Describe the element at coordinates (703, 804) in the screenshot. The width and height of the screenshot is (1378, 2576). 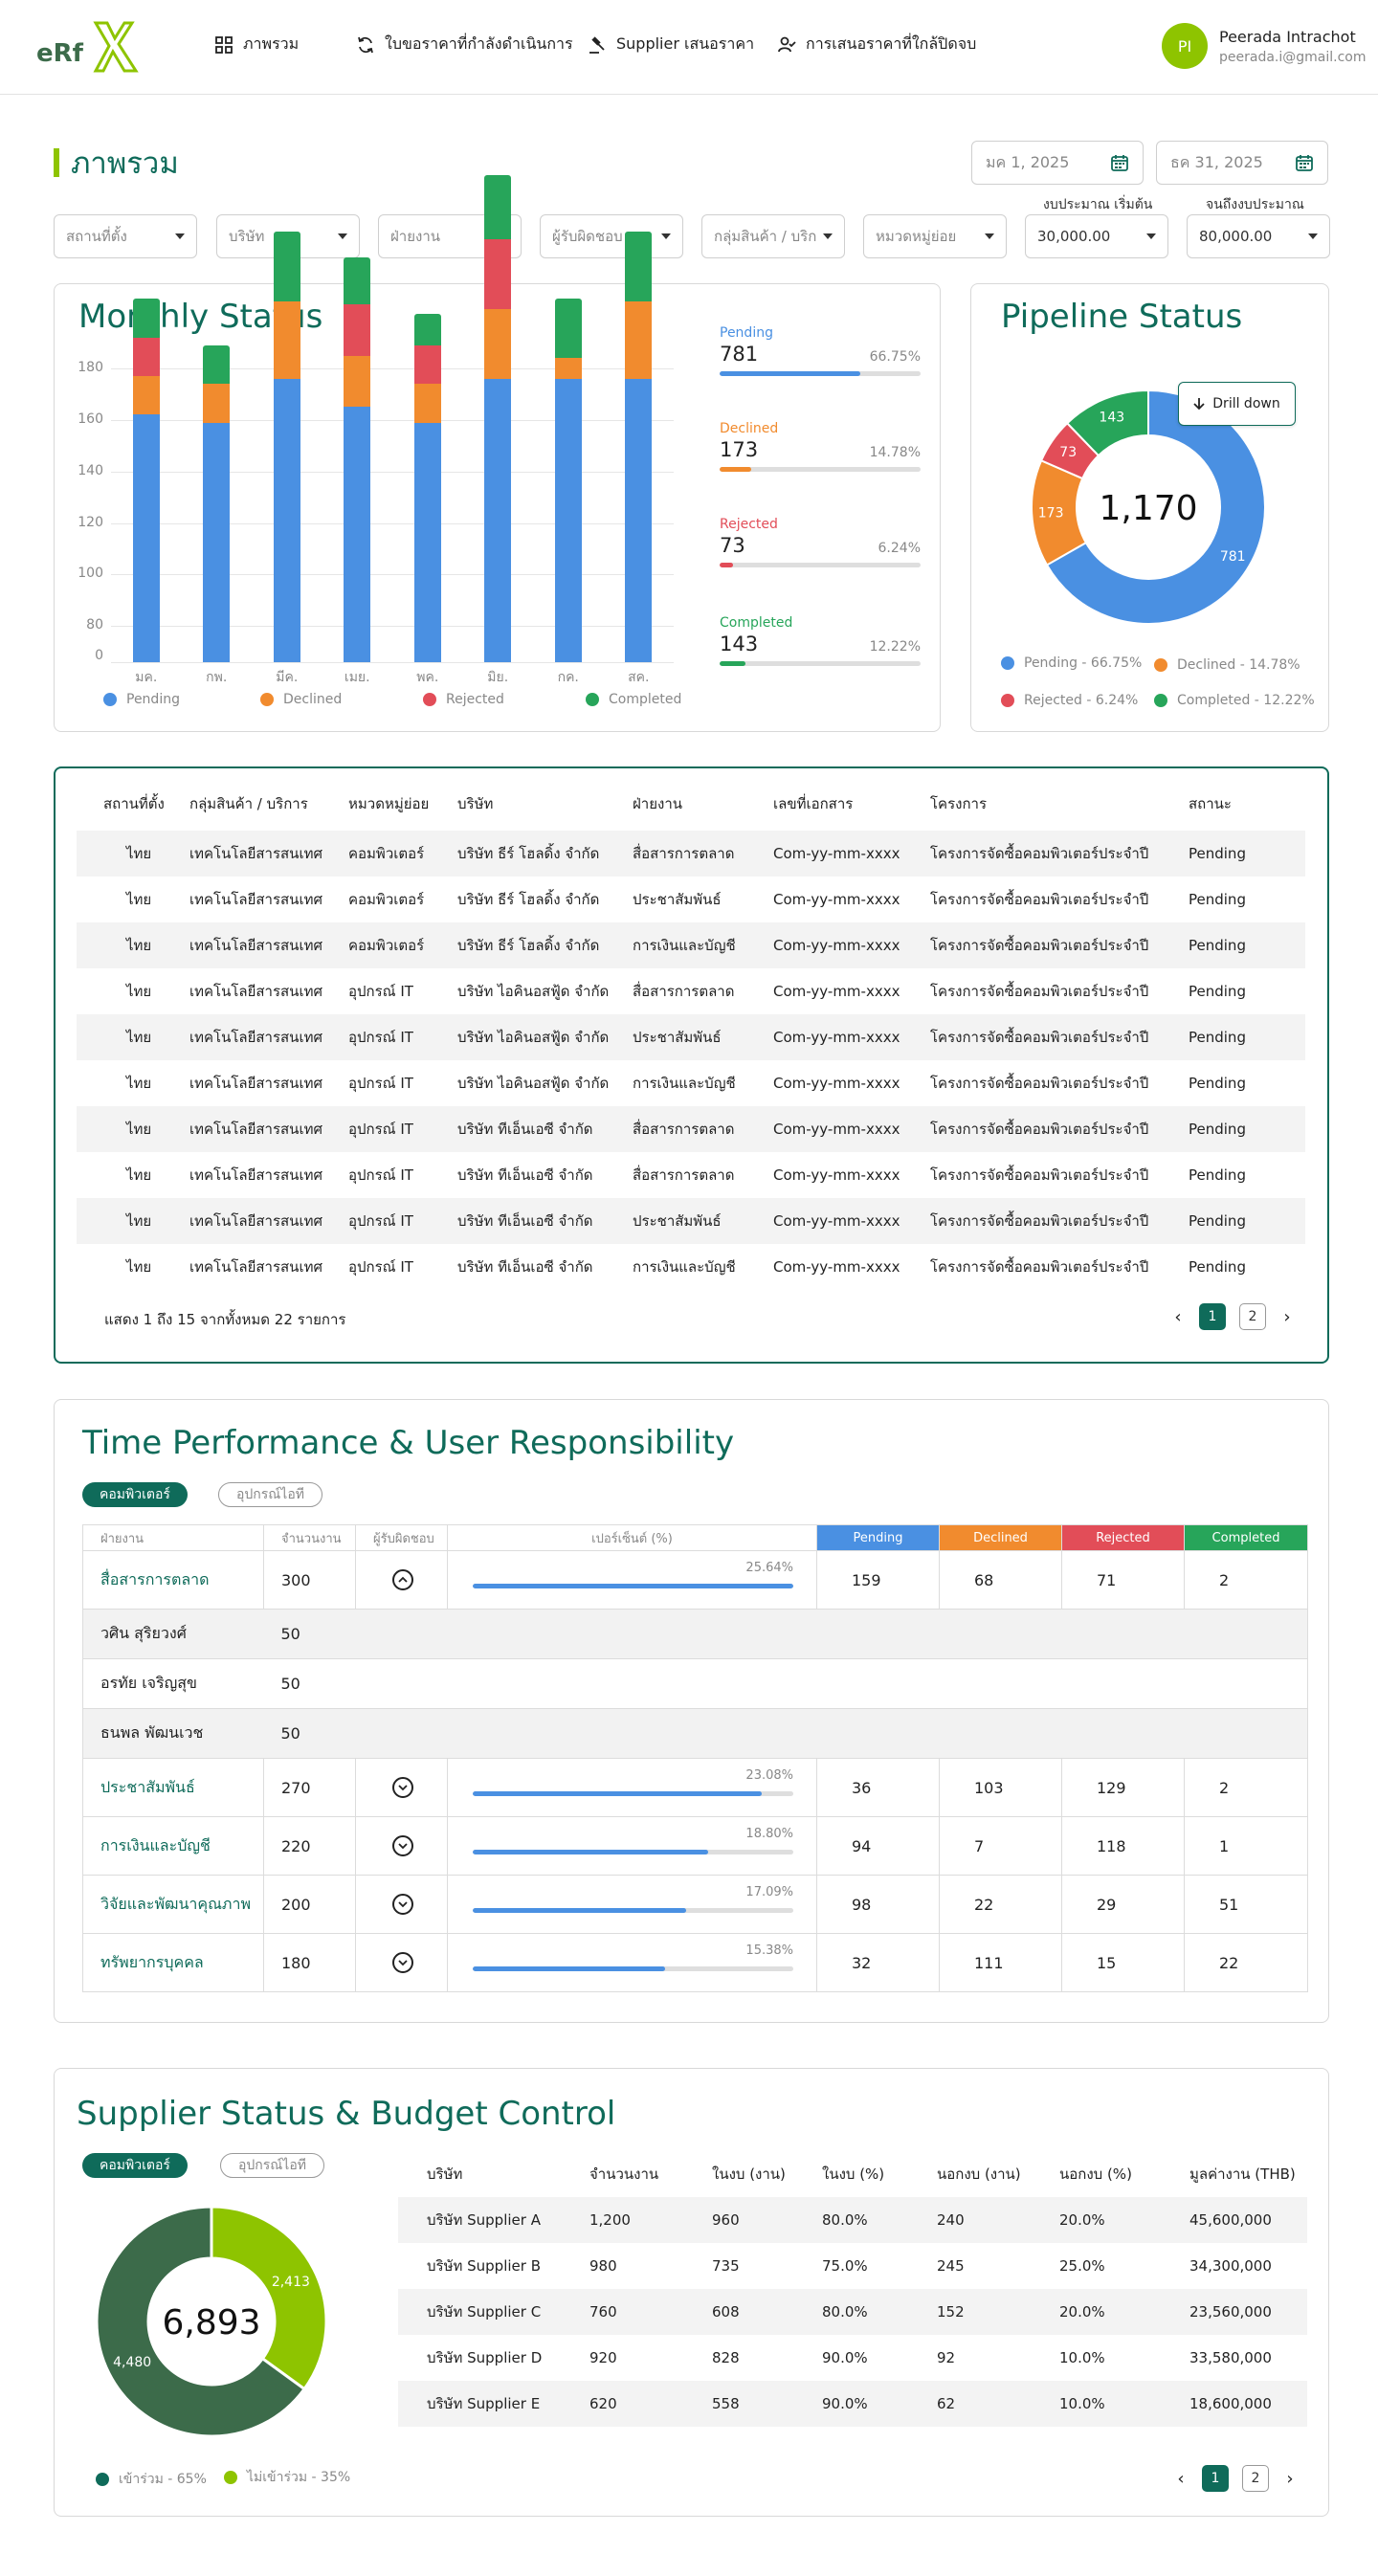
I see `column-header: ฝ่ายงาน` at that location.